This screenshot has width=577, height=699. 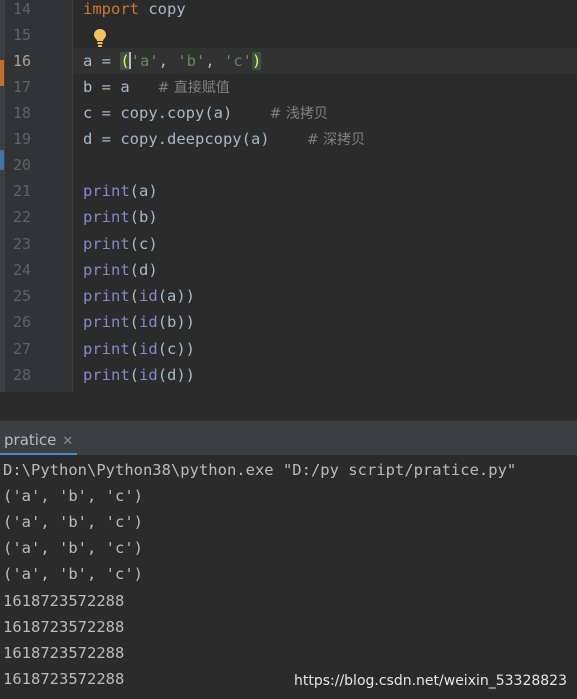 I want to click on code-line-print: print(a), so click(x=120, y=191).